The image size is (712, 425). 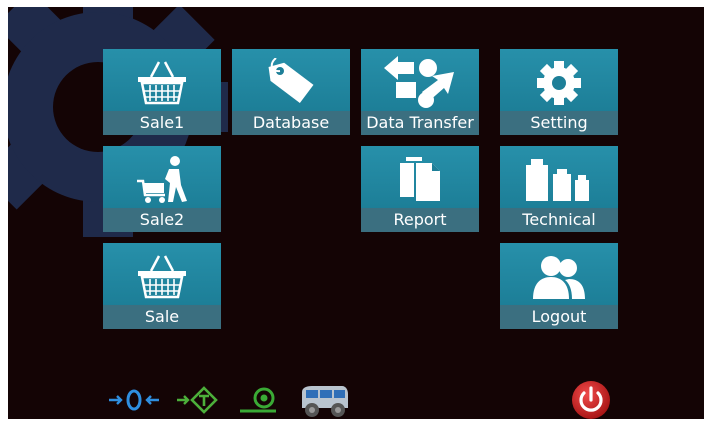 What do you see at coordinates (559, 180) in the screenshot?
I see `weights-icon` at bounding box center [559, 180].